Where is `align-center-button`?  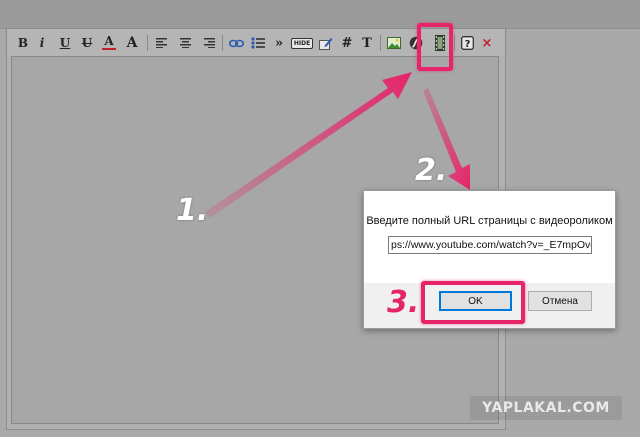 align-center-button is located at coordinates (185, 43).